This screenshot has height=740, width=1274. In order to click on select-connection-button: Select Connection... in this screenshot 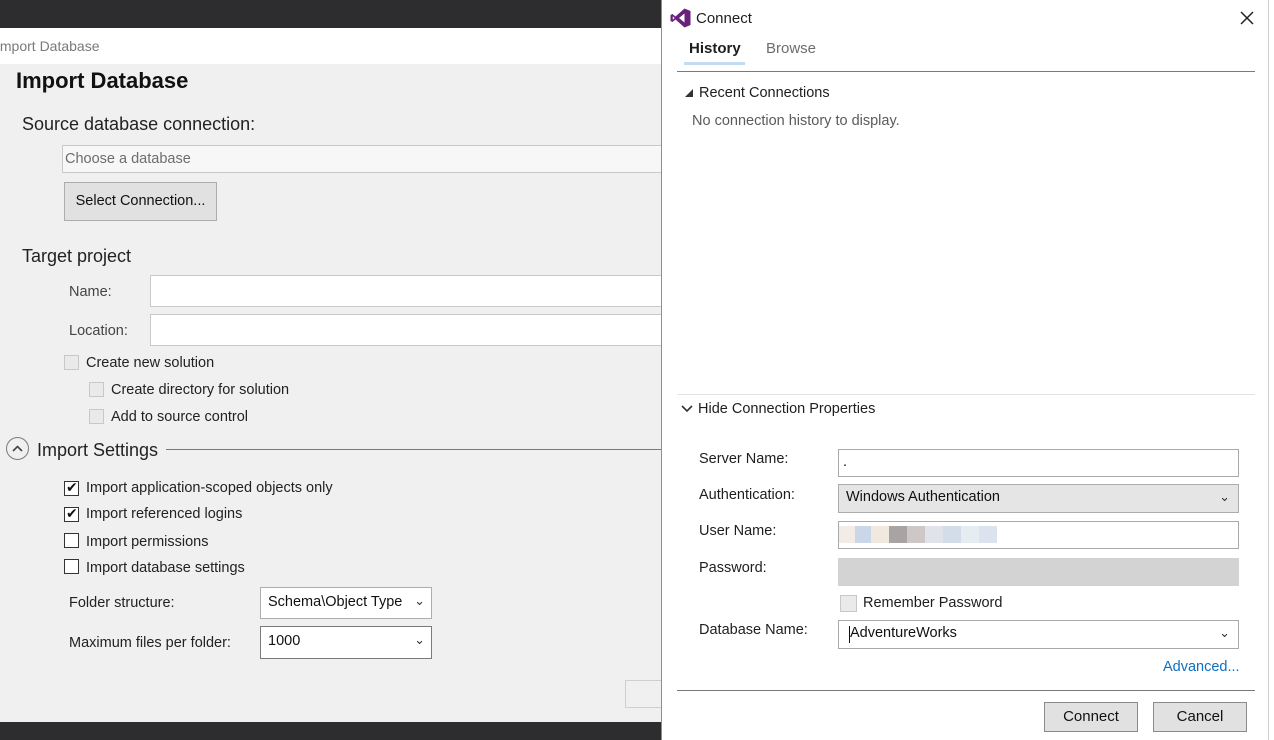, I will do `click(140, 201)`.